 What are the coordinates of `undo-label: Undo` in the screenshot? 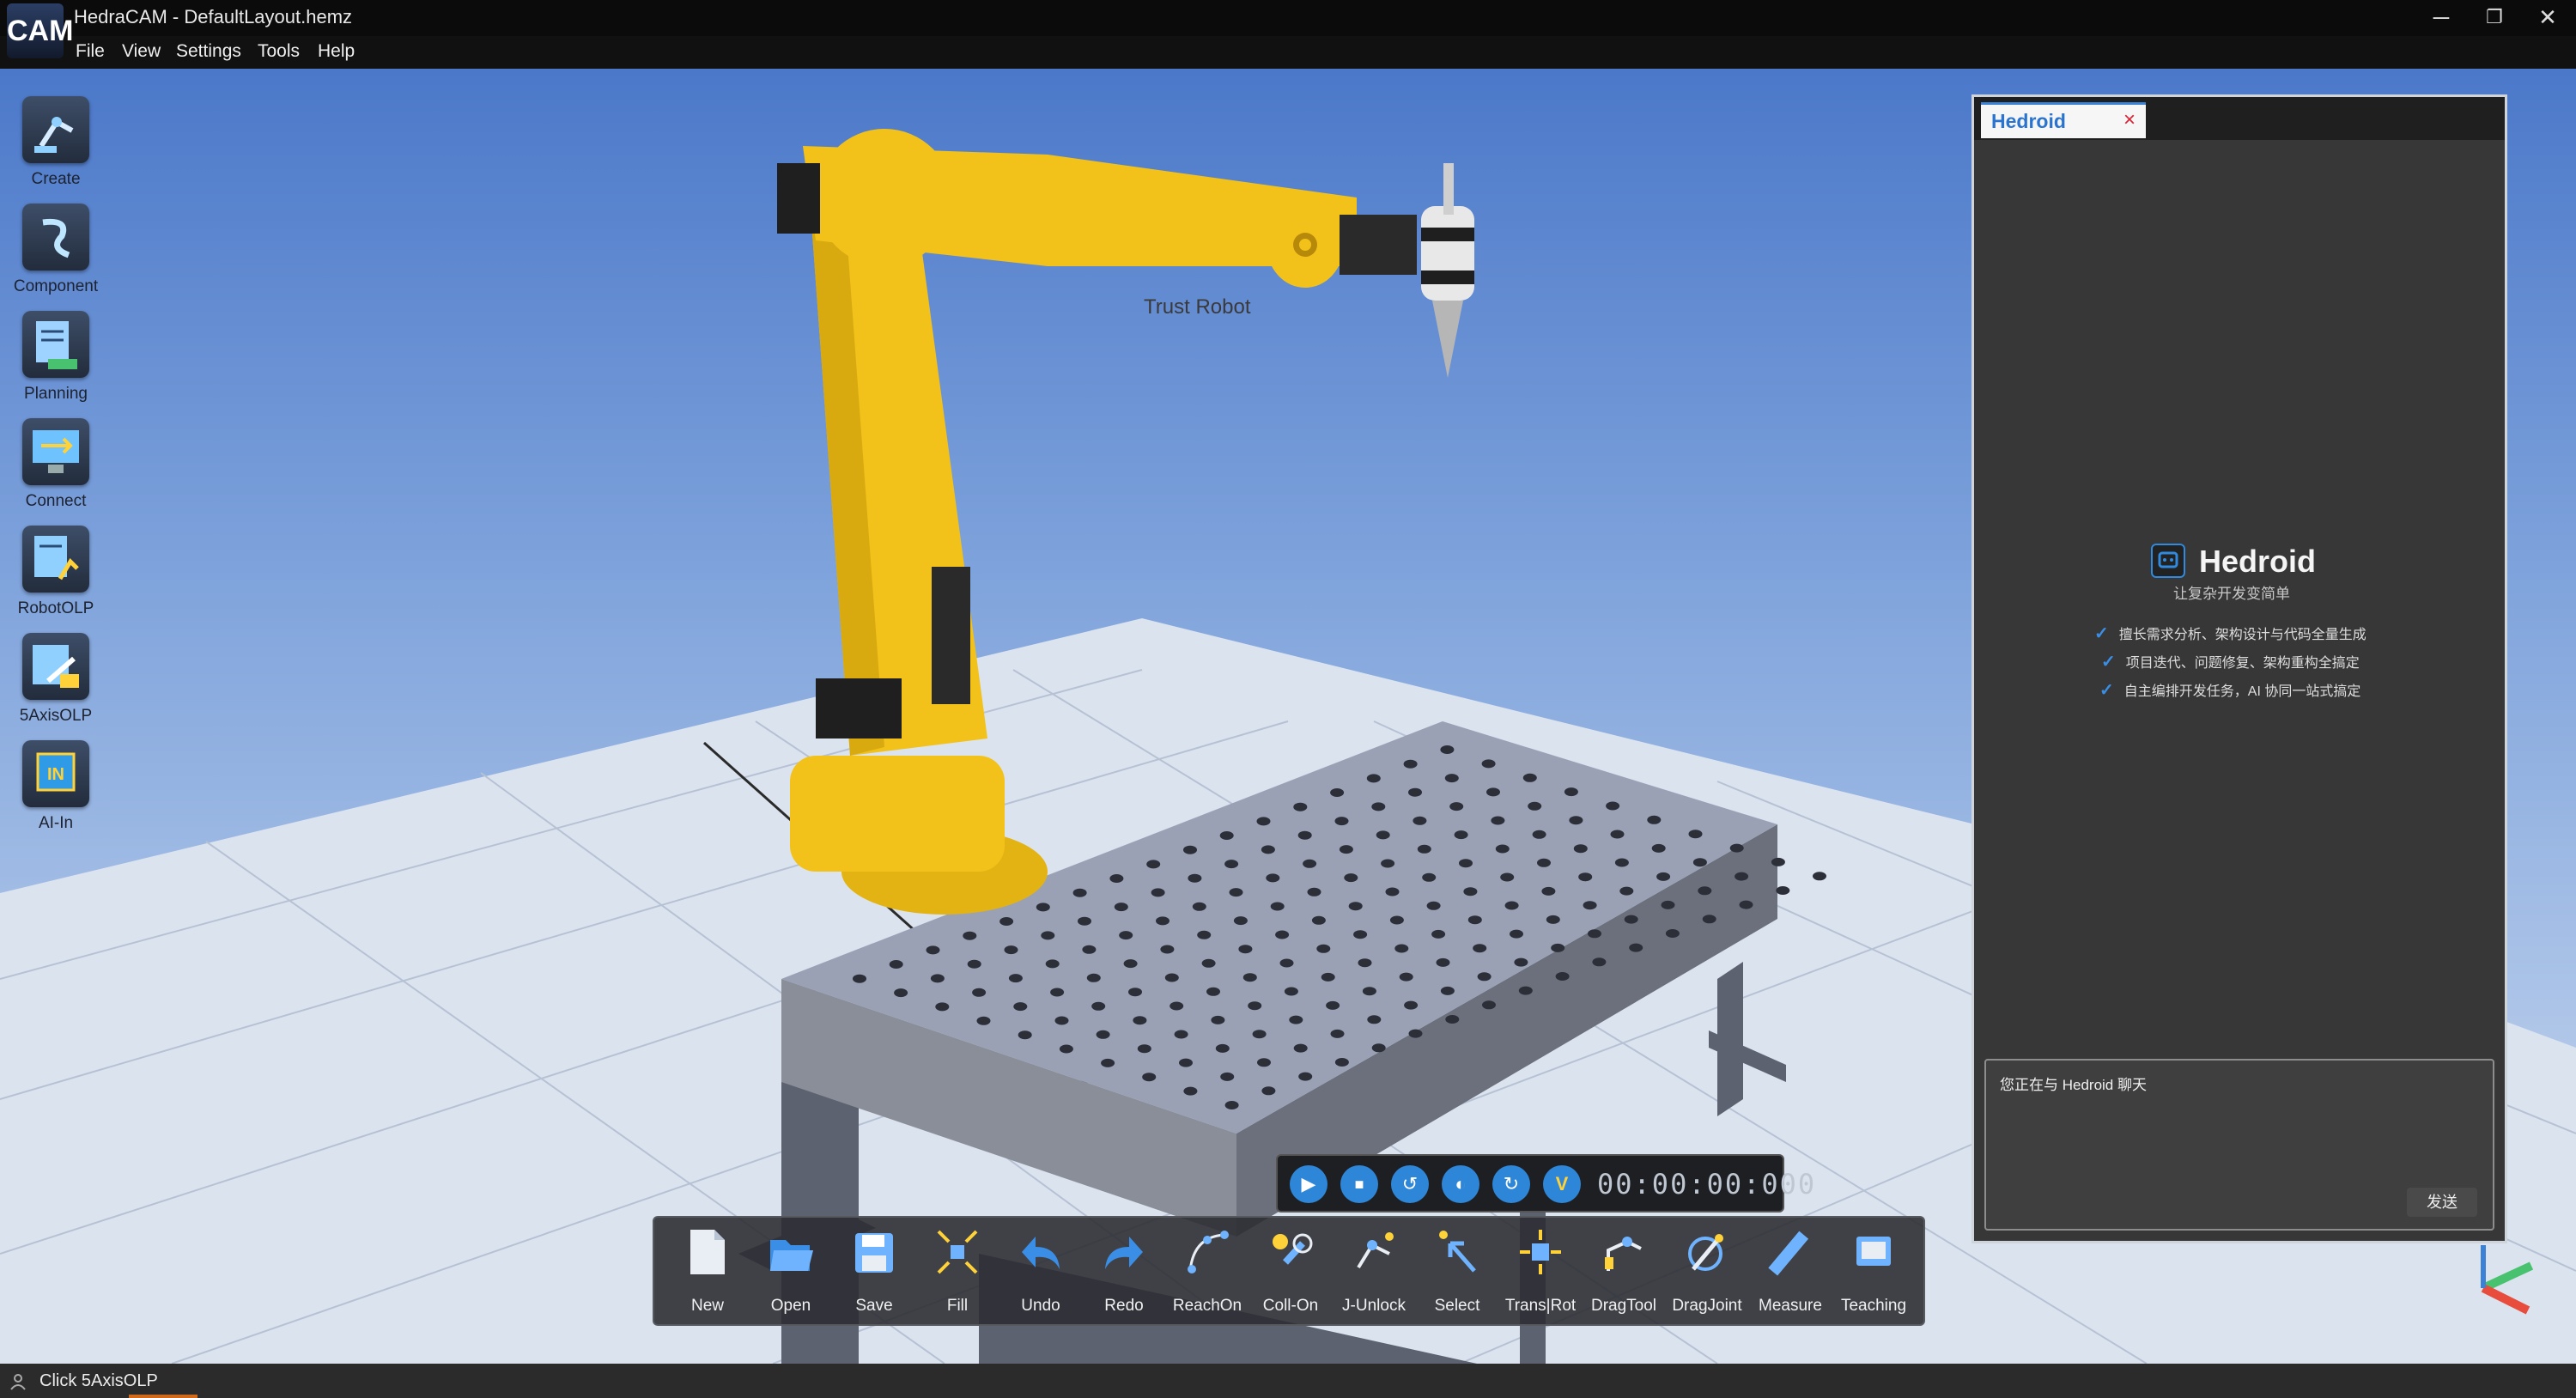 It's located at (1041, 1306).